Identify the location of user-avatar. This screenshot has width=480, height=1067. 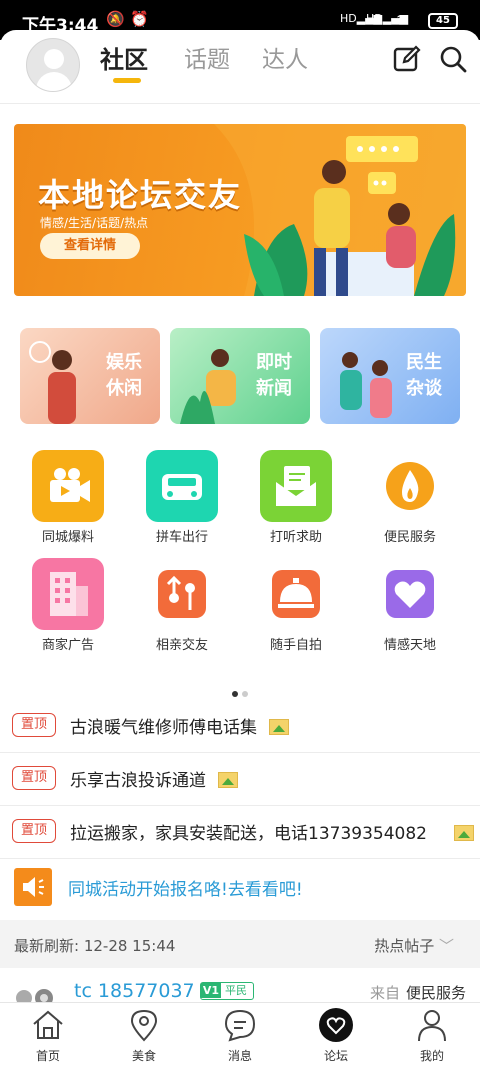
(34, 996).